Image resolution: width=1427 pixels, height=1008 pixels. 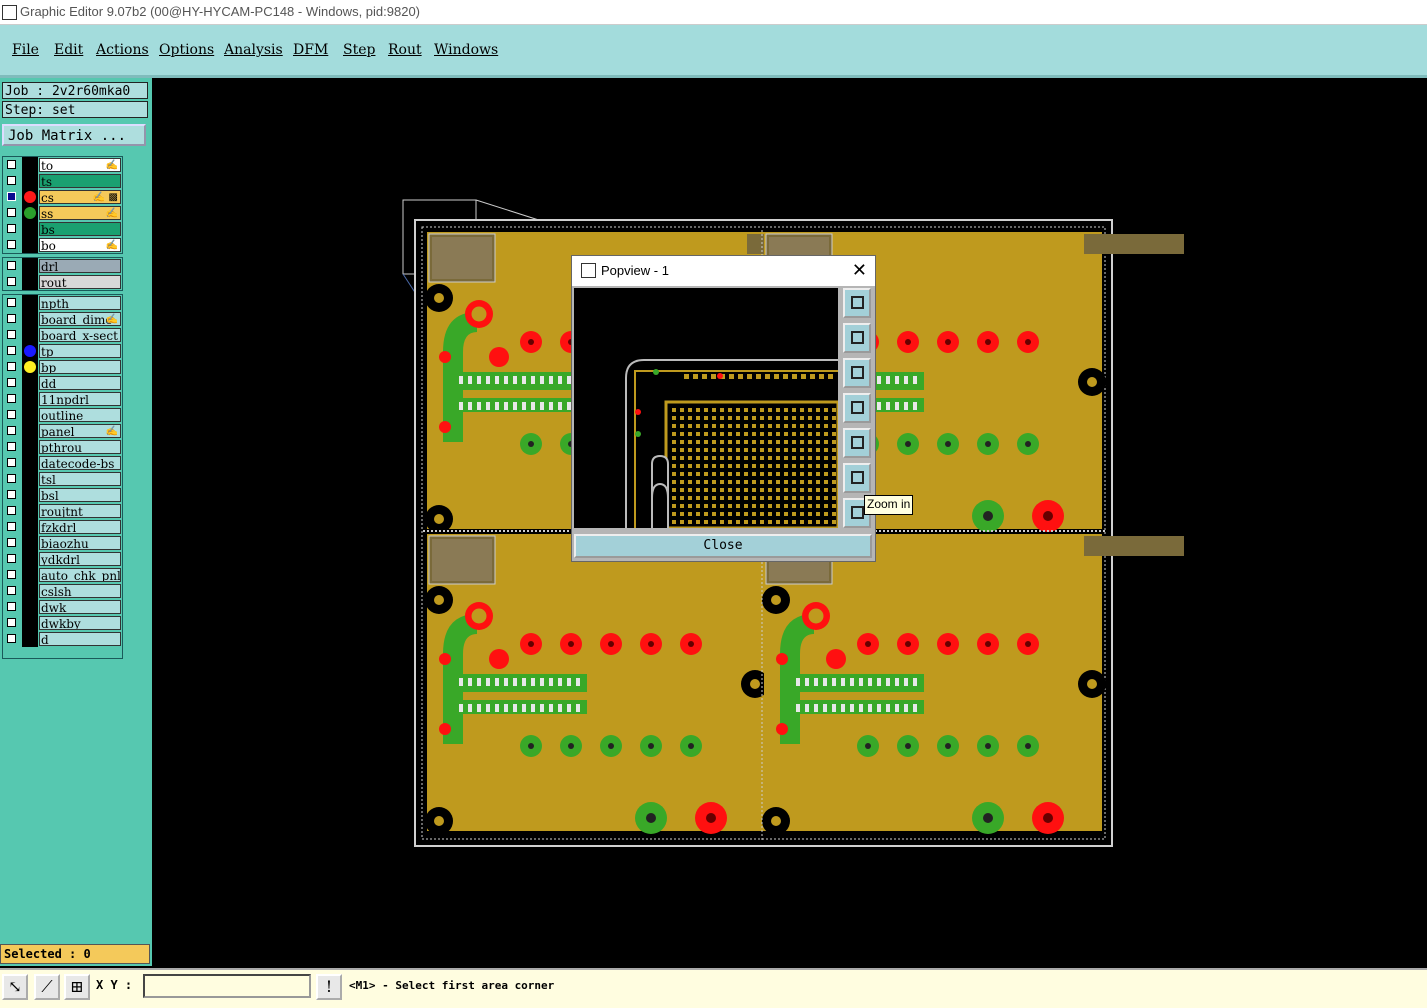 I want to click on layer-name: cslsh, so click(x=80, y=591).